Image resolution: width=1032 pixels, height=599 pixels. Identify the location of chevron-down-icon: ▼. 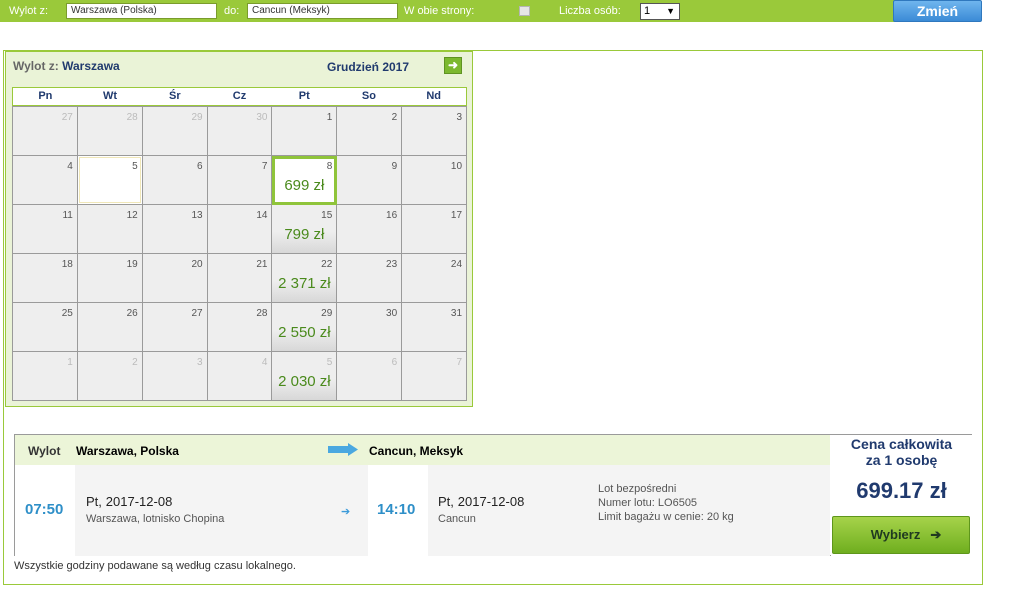
(670, 11).